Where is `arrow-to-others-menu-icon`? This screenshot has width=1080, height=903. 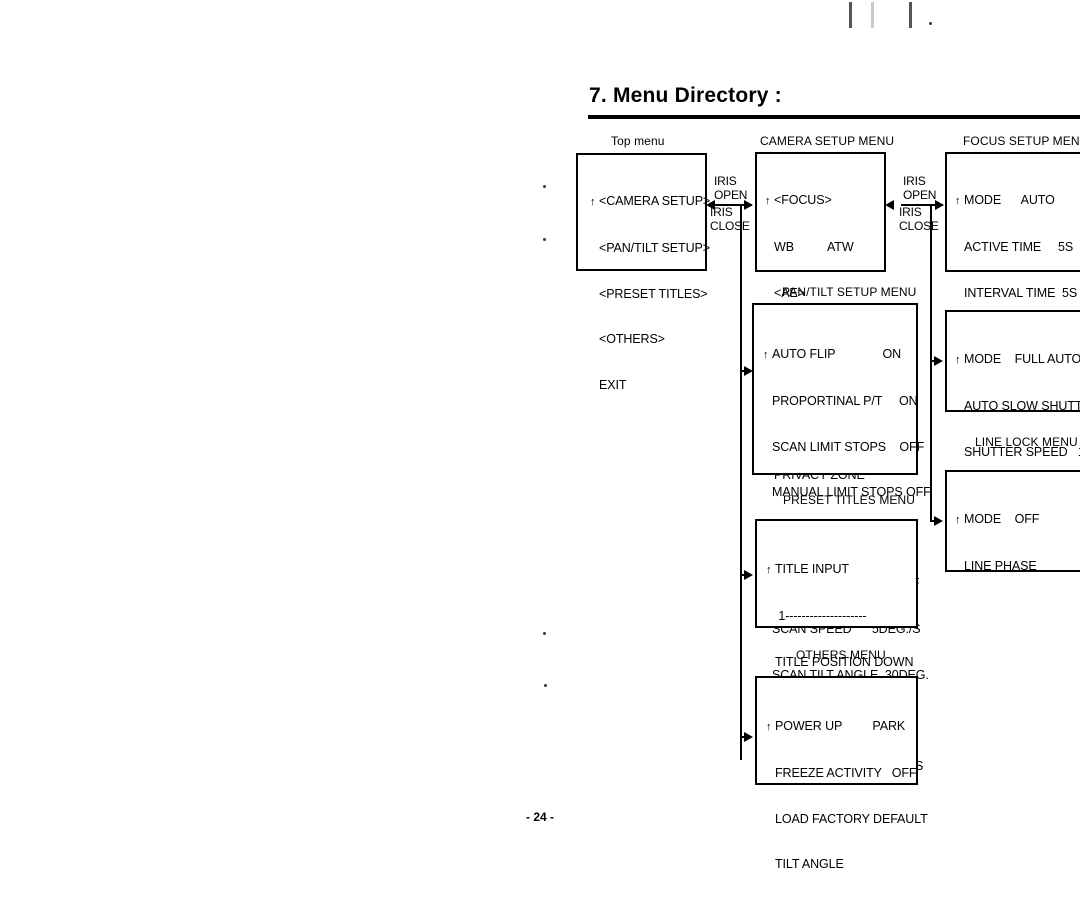
arrow-to-others-menu-icon is located at coordinates (748, 737).